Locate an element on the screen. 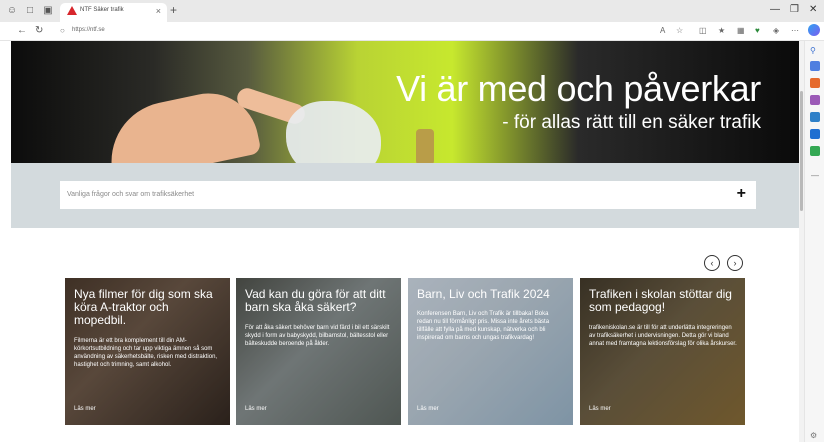 This screenshot has width=824, height=442. office-icon is located at coordinates (815, 117).